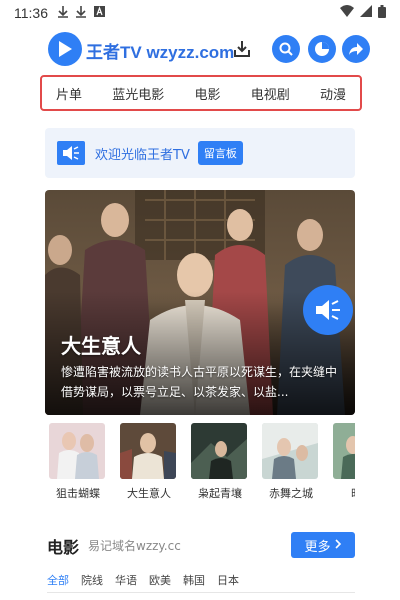 This screenshot has width=400, height=600. What do you see at coordinates (194, 580) in the screenshot?
I see `filter-tab: 韩国` at bounding box center [194, 580].